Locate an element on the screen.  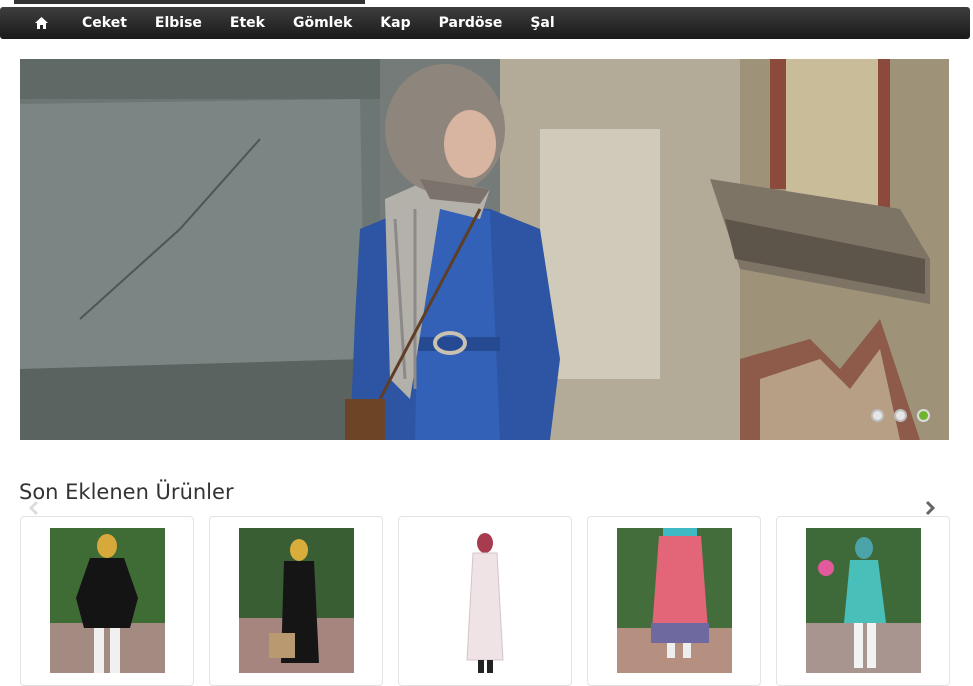
top-strip is located at coordinates (189, 2).